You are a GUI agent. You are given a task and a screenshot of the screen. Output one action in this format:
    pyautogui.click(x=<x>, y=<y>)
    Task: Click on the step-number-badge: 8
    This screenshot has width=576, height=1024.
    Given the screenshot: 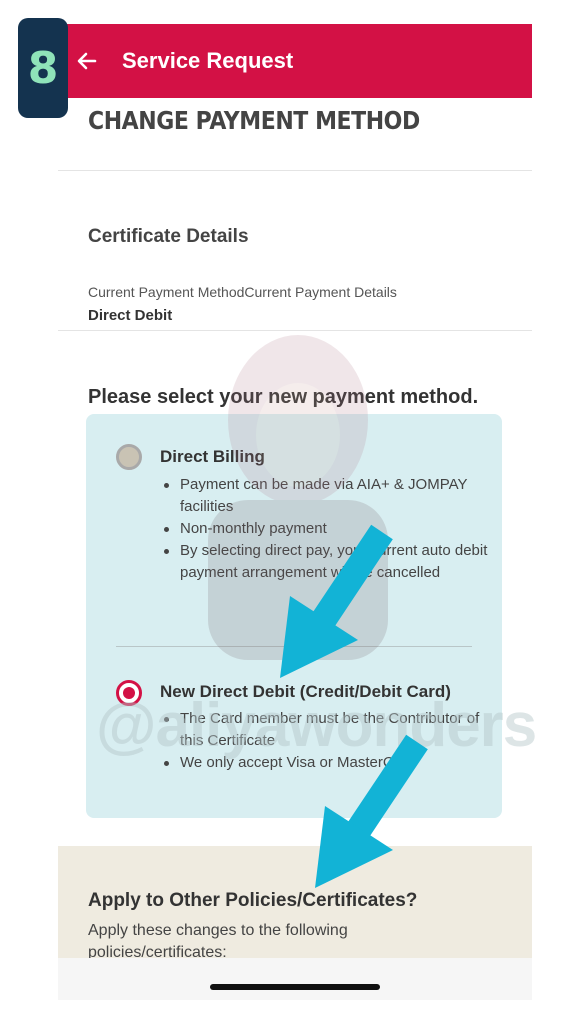 What is the action you would take?
    pyautogui.click(x=43, y=68)
    